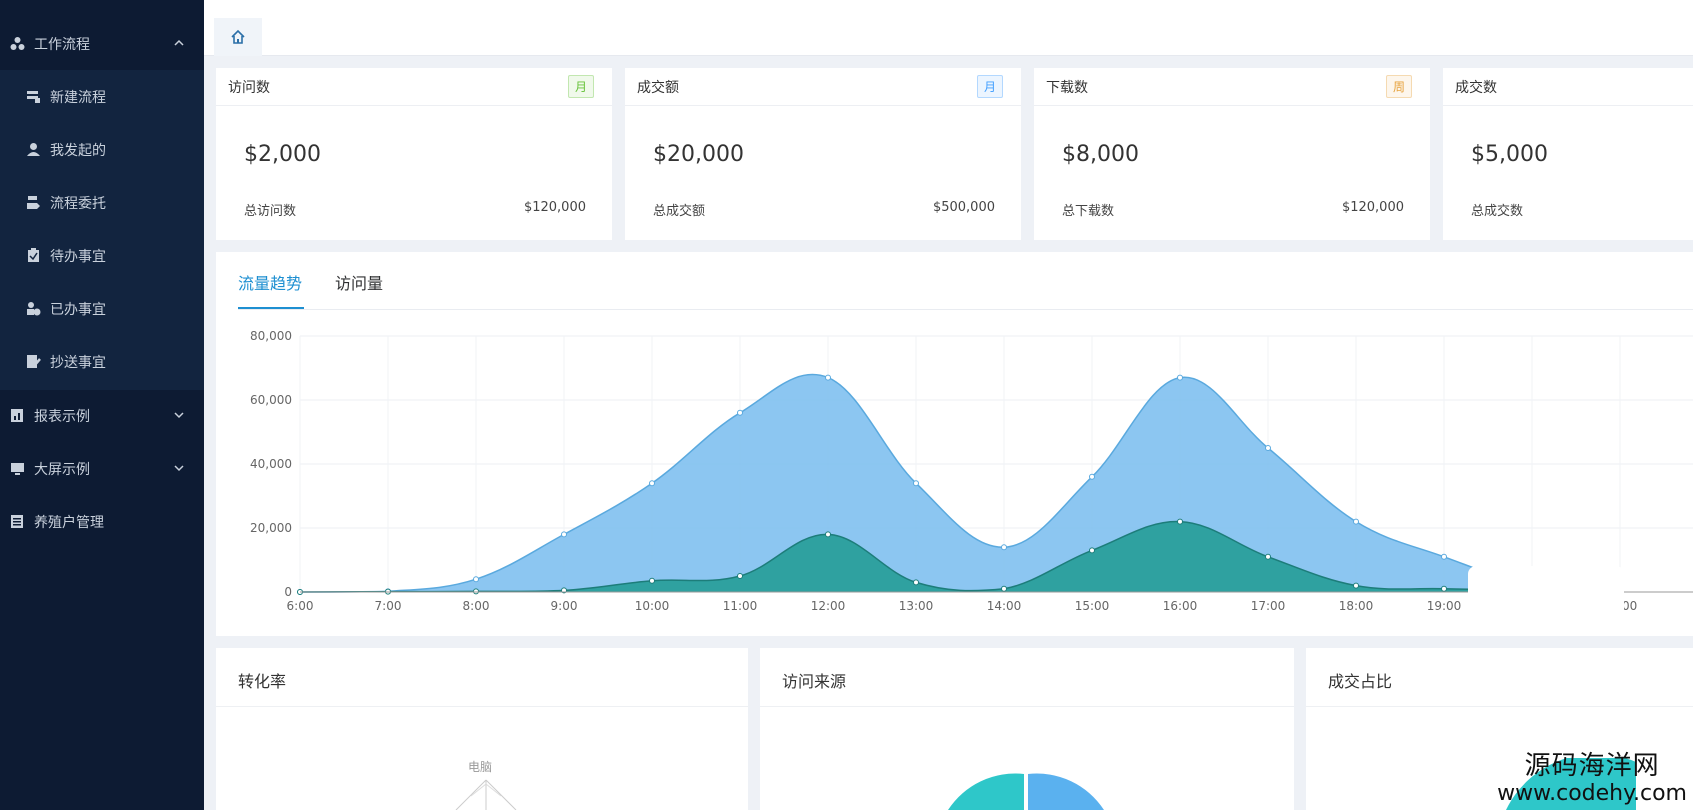  What do you see at coordinates (282, 154) in the screenshot?
I see `card-value: $2,000` at bounding box center [282, 154].